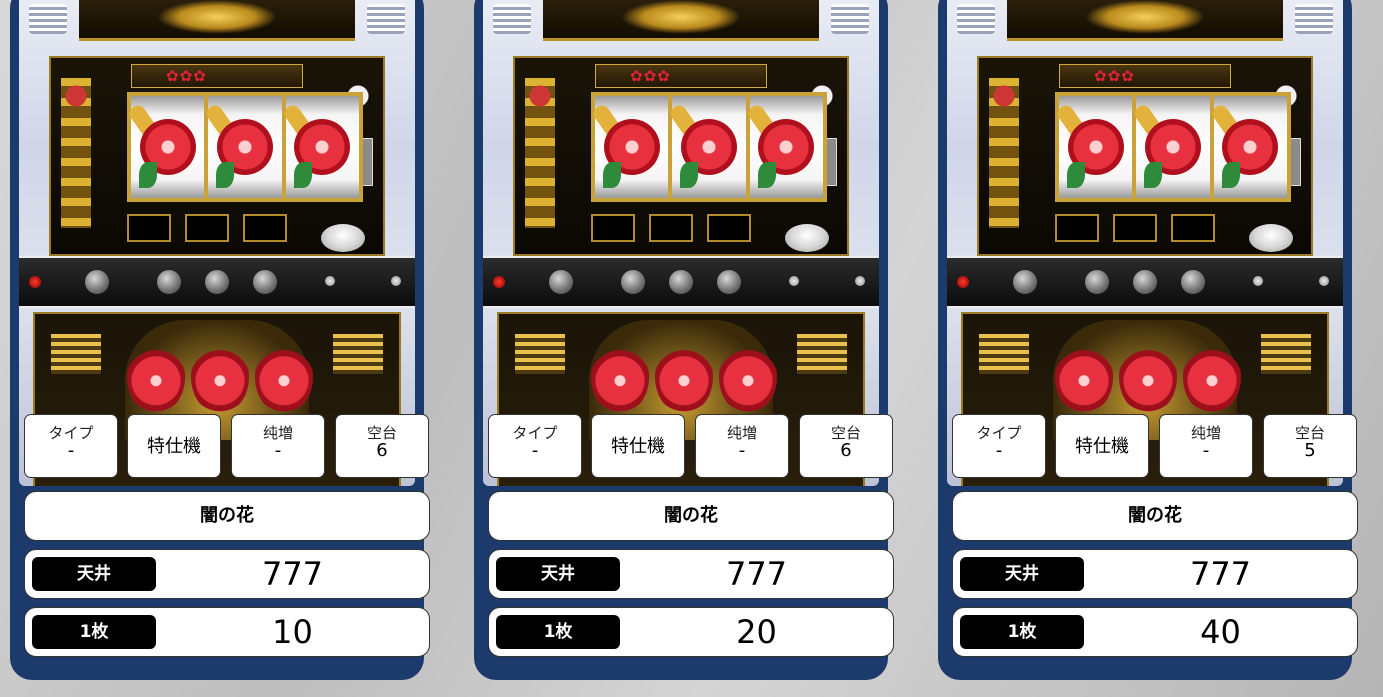 Image resolution: width=1383 pixels, height=697 pixels. What do you see at coordinates (292, 632) in the screenshot?
I see `coin-value: 10` at bounding box center [292, 632].